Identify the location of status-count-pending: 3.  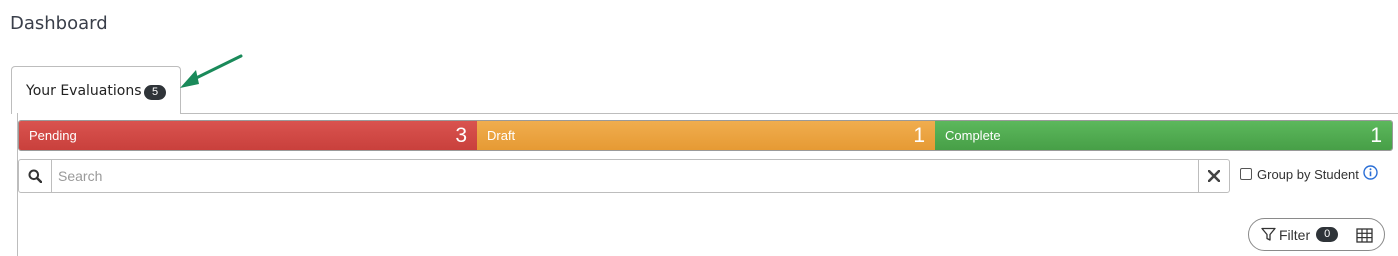
(461, 135).